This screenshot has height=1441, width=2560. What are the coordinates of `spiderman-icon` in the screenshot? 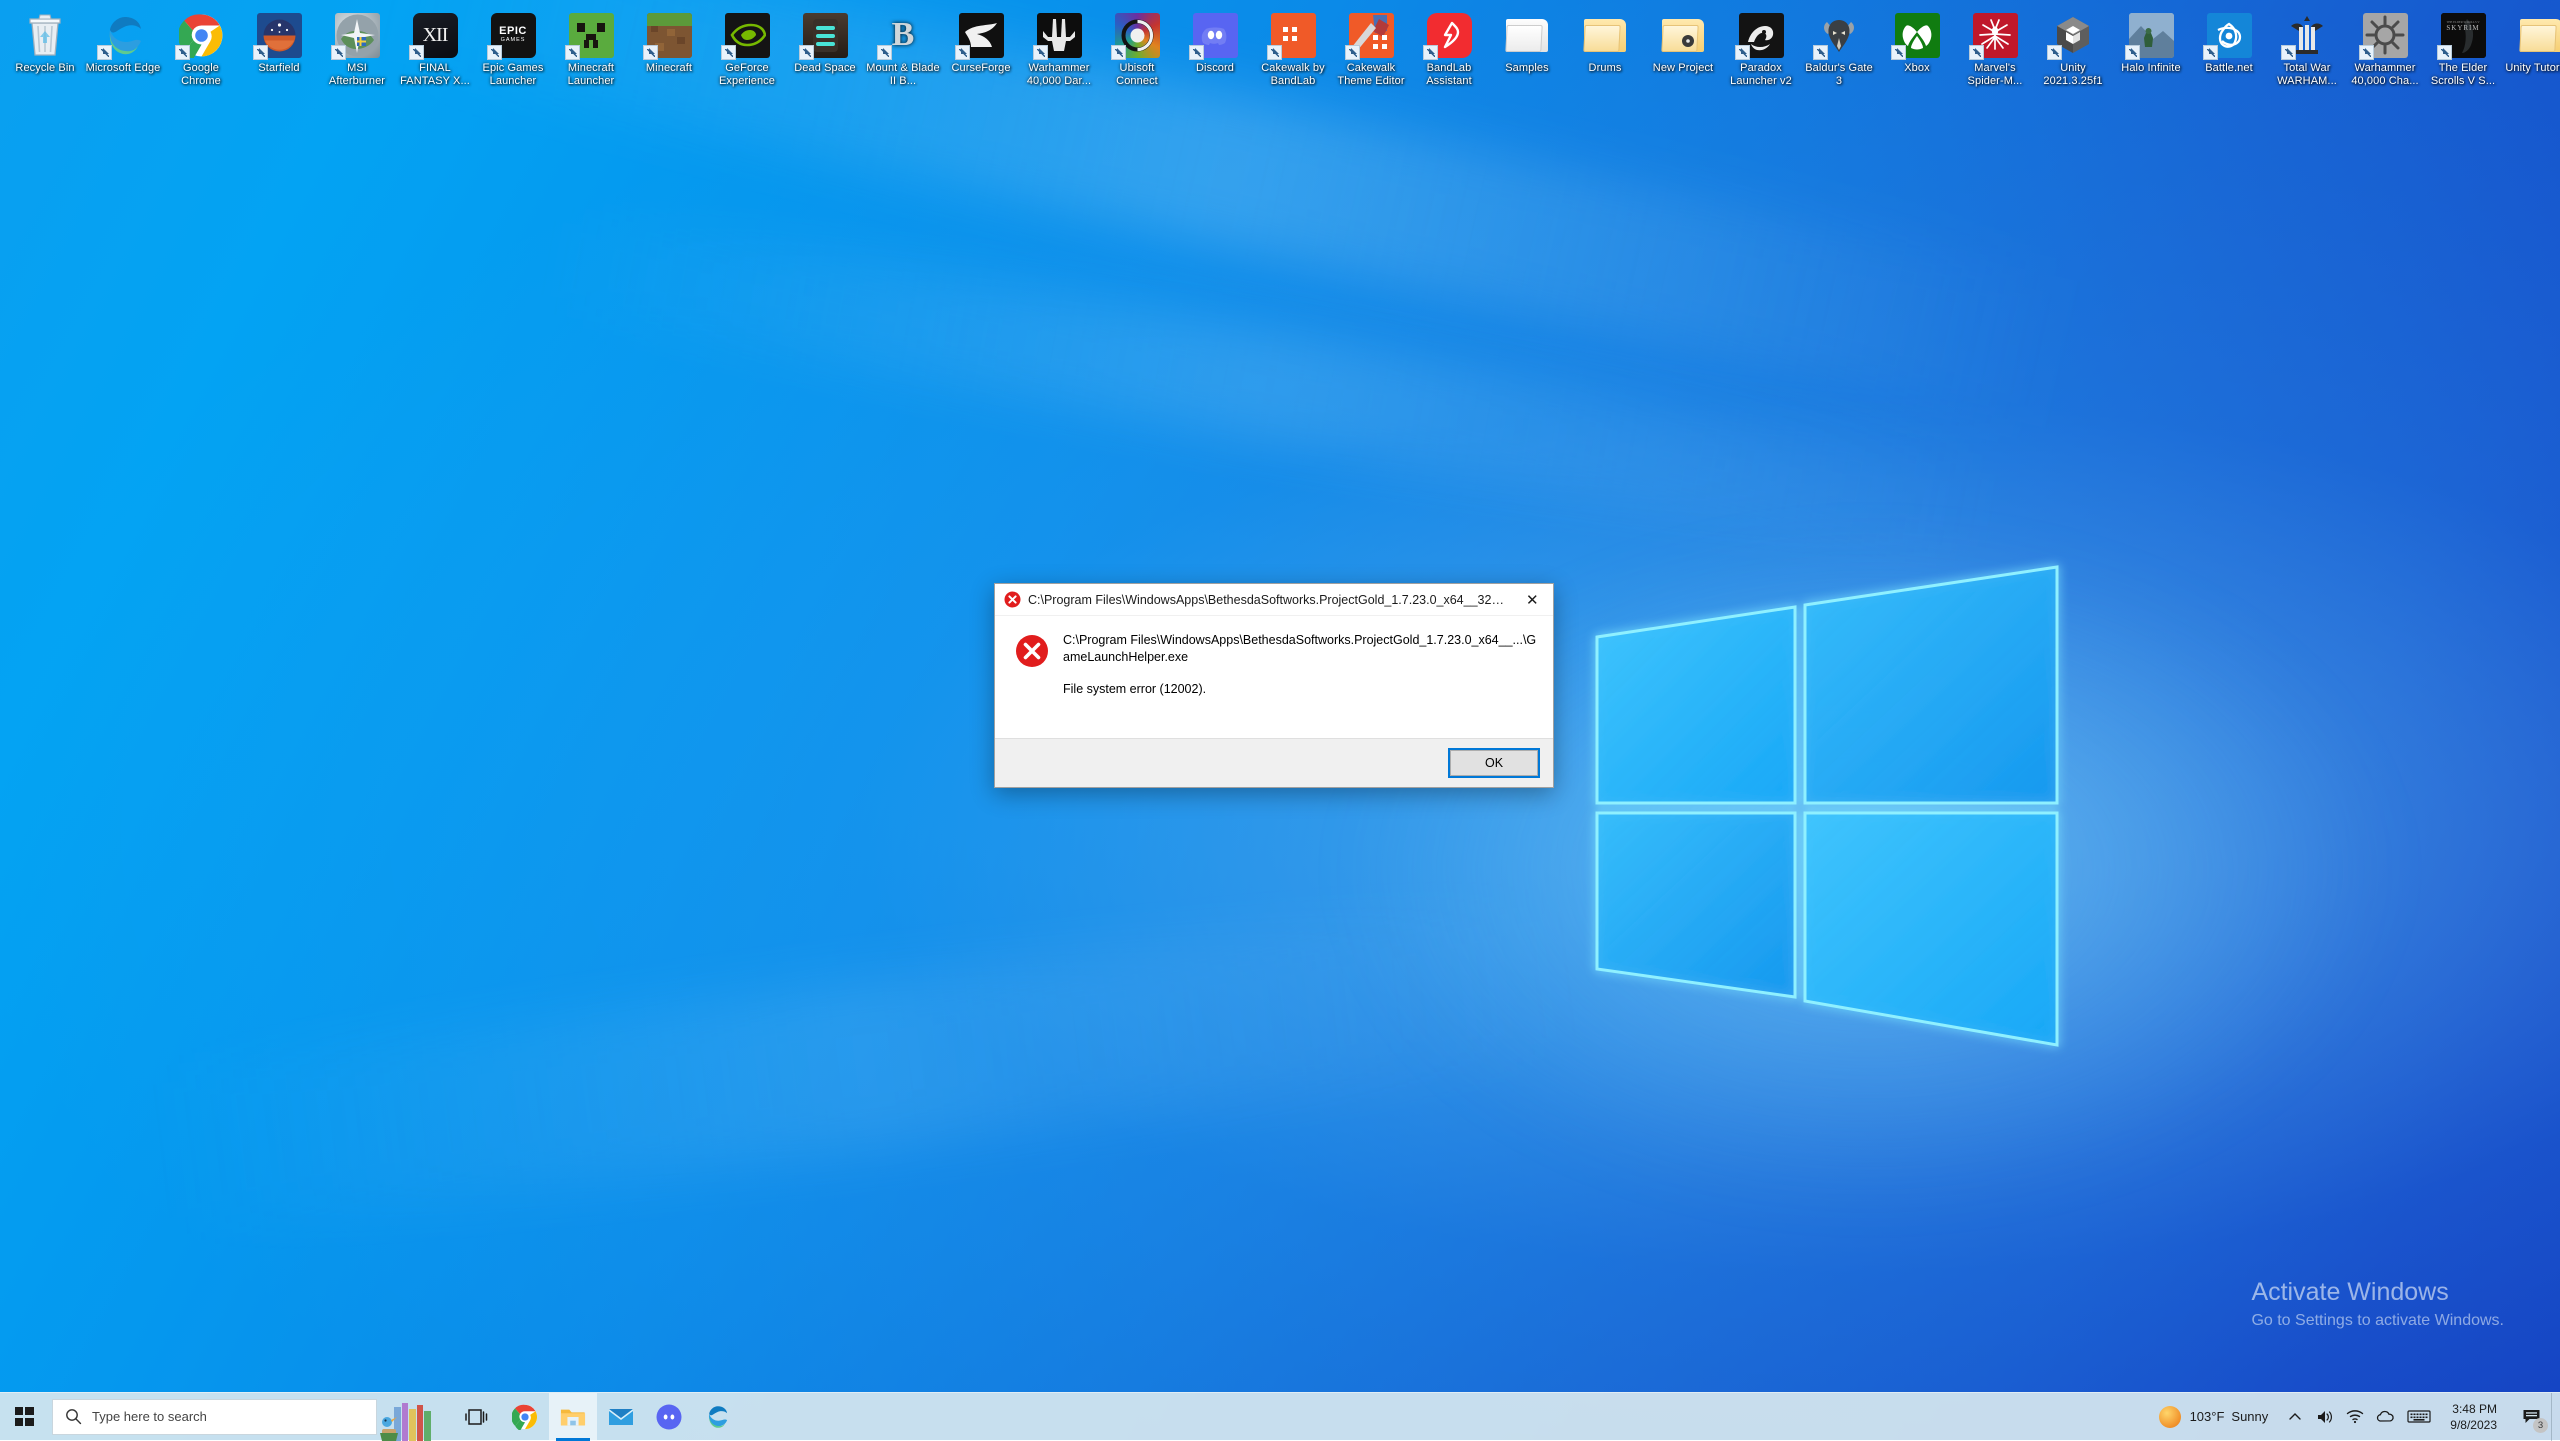 It's located at (1995, 35).